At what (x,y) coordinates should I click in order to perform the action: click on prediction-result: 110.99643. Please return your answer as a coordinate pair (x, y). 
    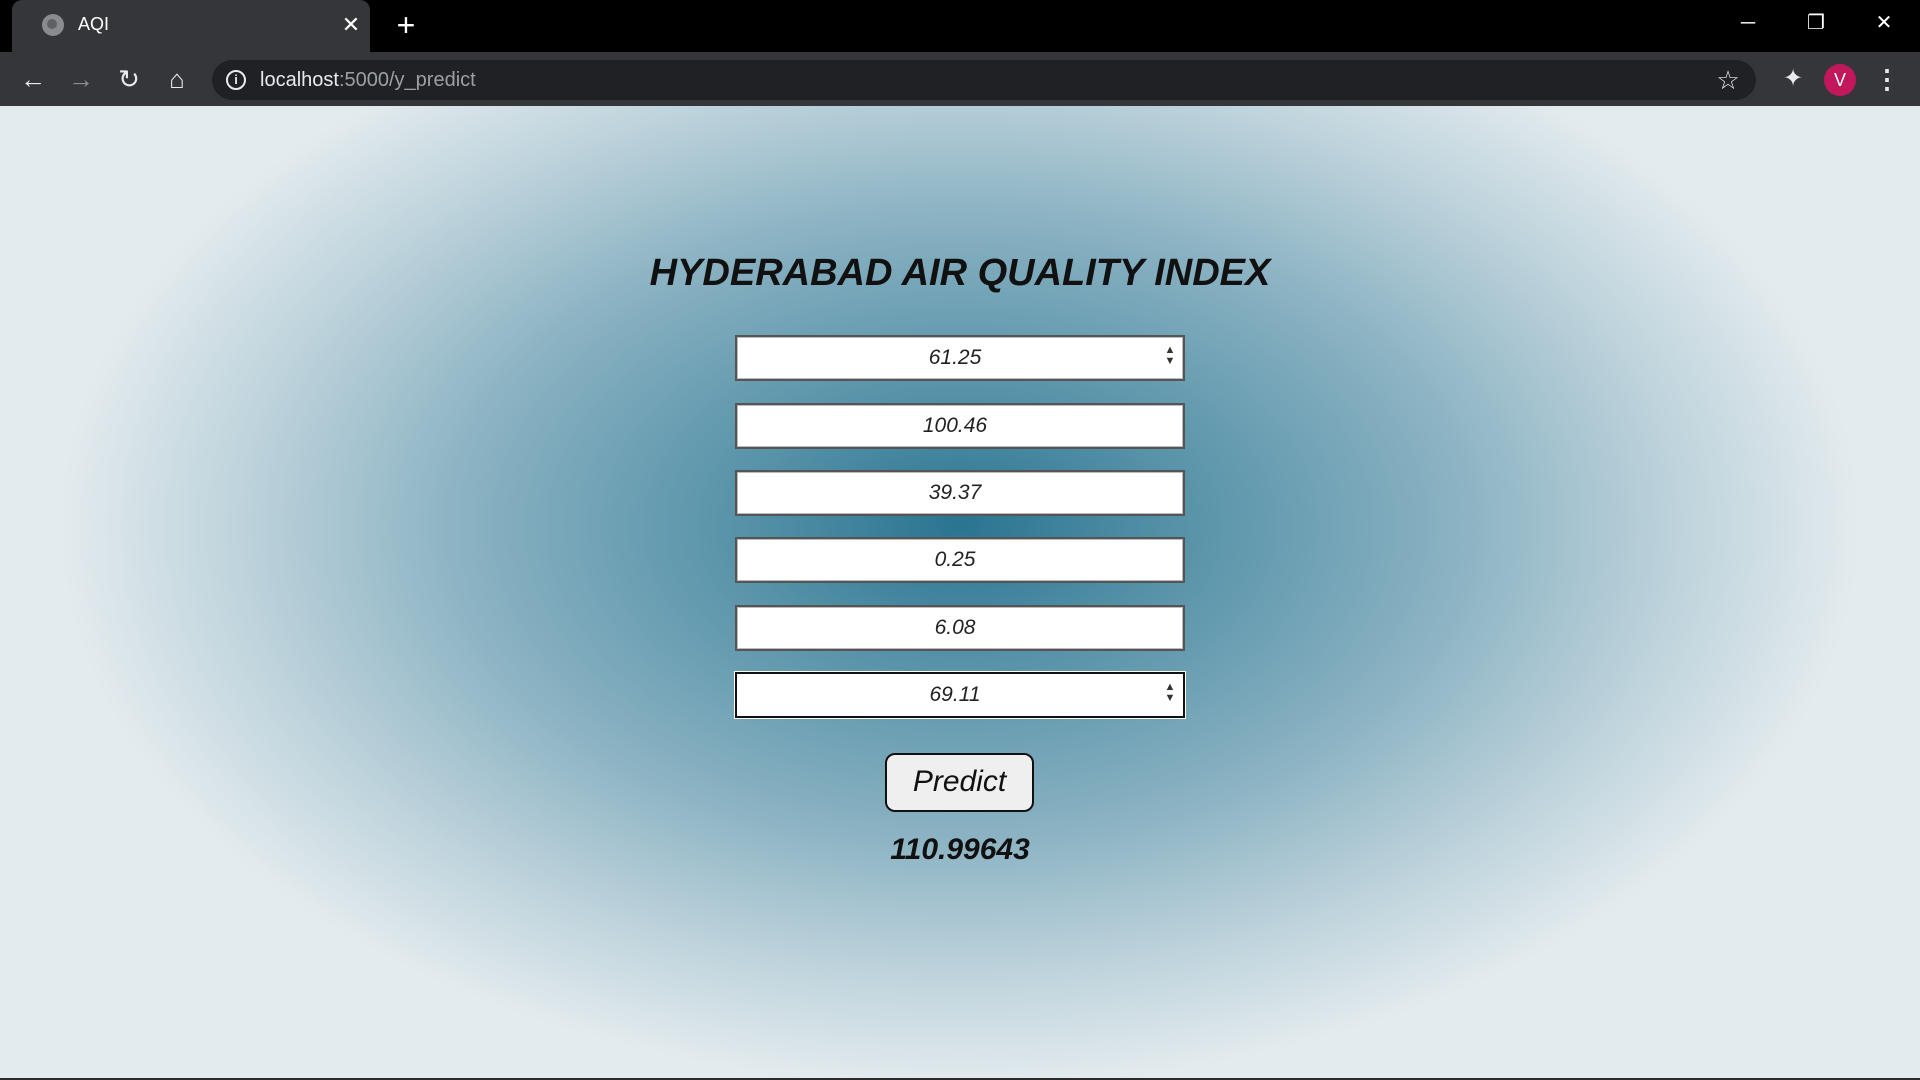
    Looking at the image, I should click on (960, 849).